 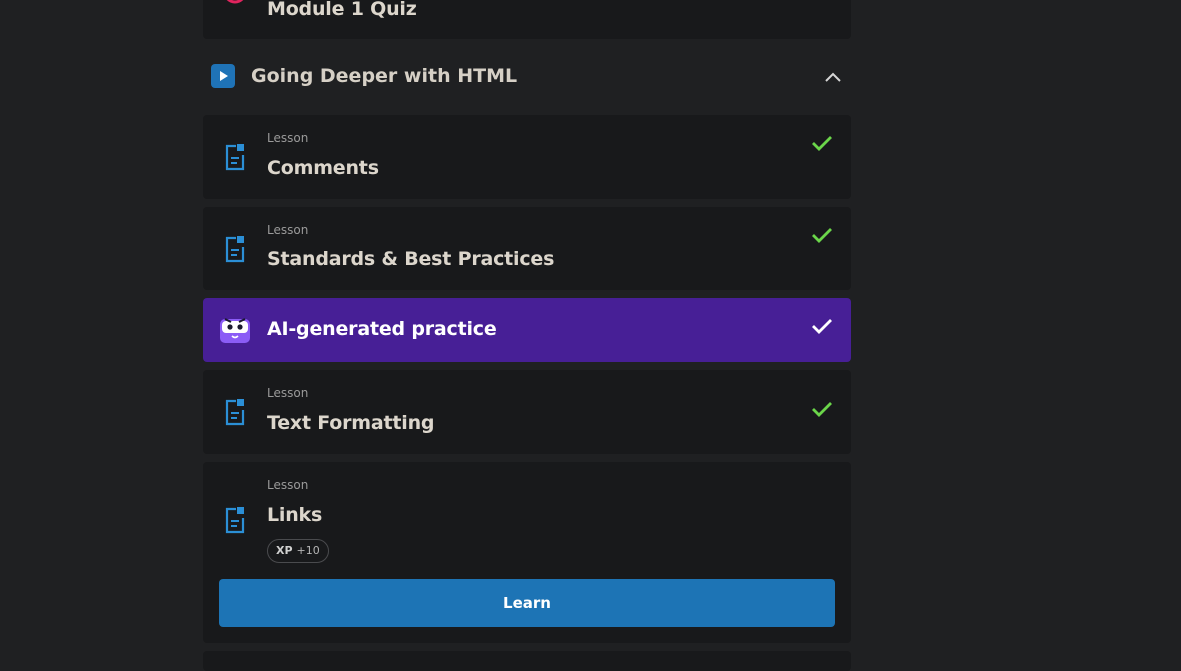 What do you see at coordinates (323, 168) in the screenshot?
I see `lesson-title: Comments` at bounding box center [323, 168].